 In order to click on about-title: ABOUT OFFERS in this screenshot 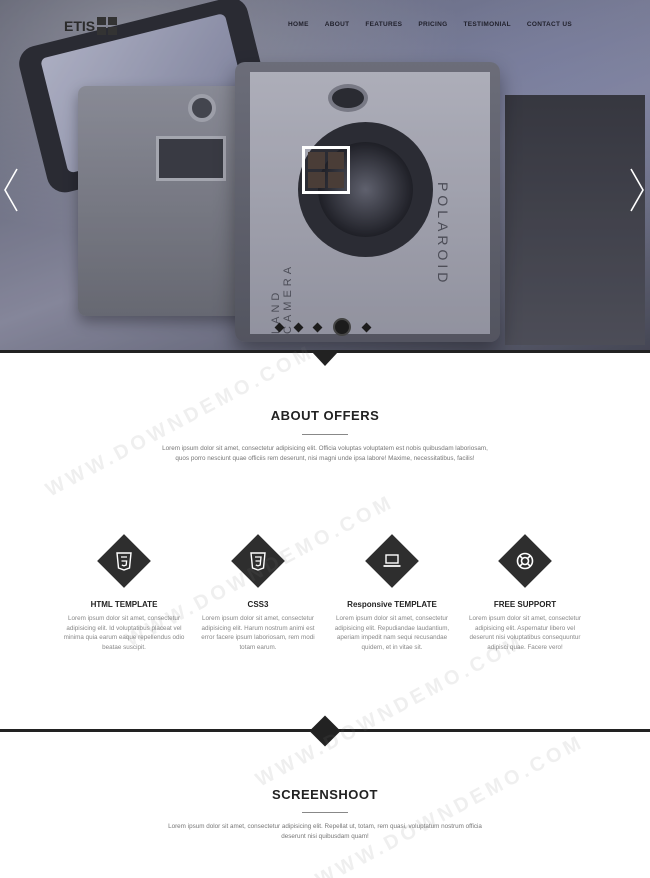, I will do `click(325, 415)`.